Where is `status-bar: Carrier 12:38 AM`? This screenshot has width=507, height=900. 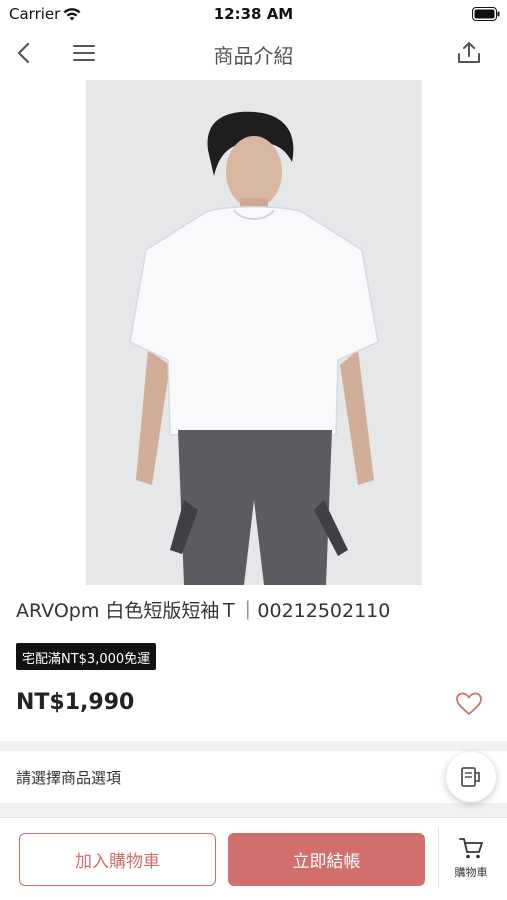
status-bar: Carrier 12:38 AM is located at coordinates (253, 15).